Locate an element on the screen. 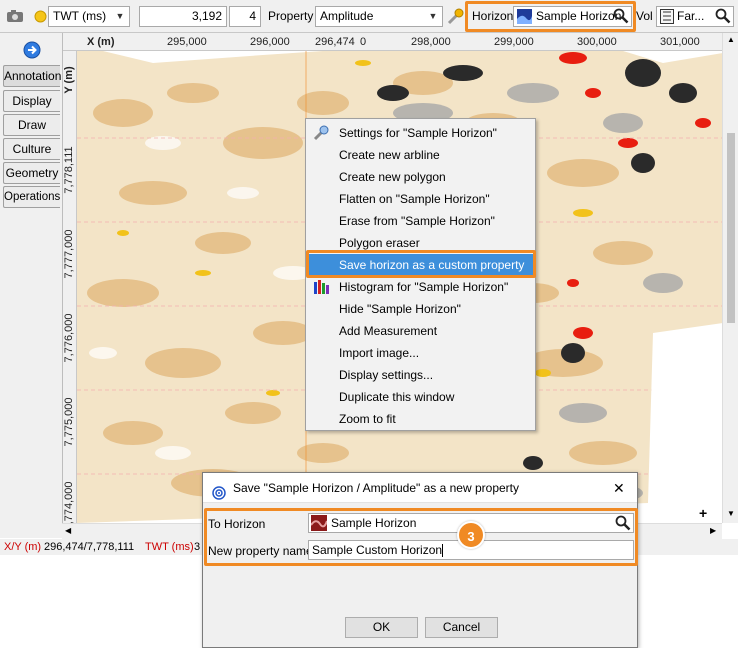  vol-label: Vol is located at coordinates (644, 16).